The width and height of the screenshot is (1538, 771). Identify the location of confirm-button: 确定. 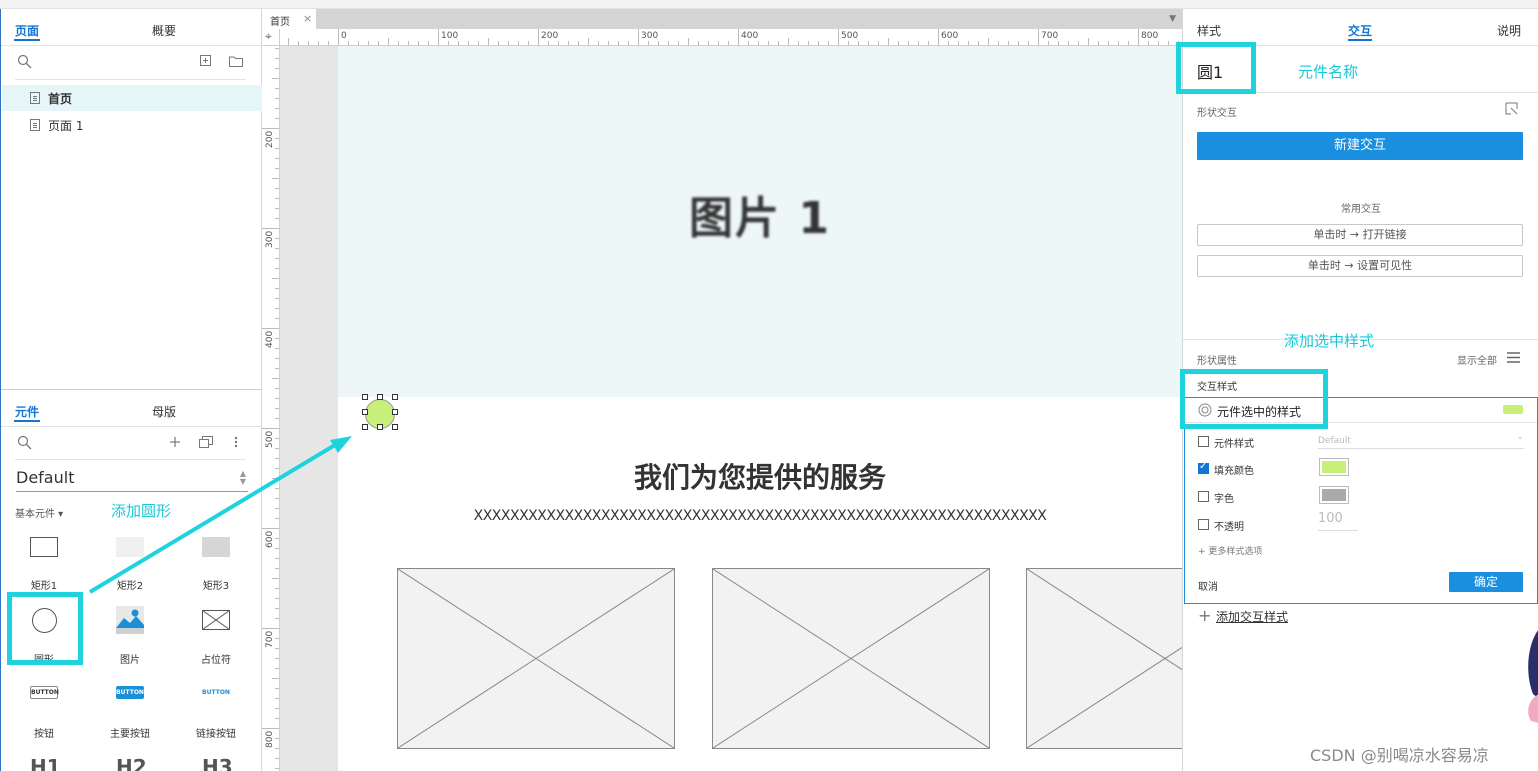
(1486, 582).